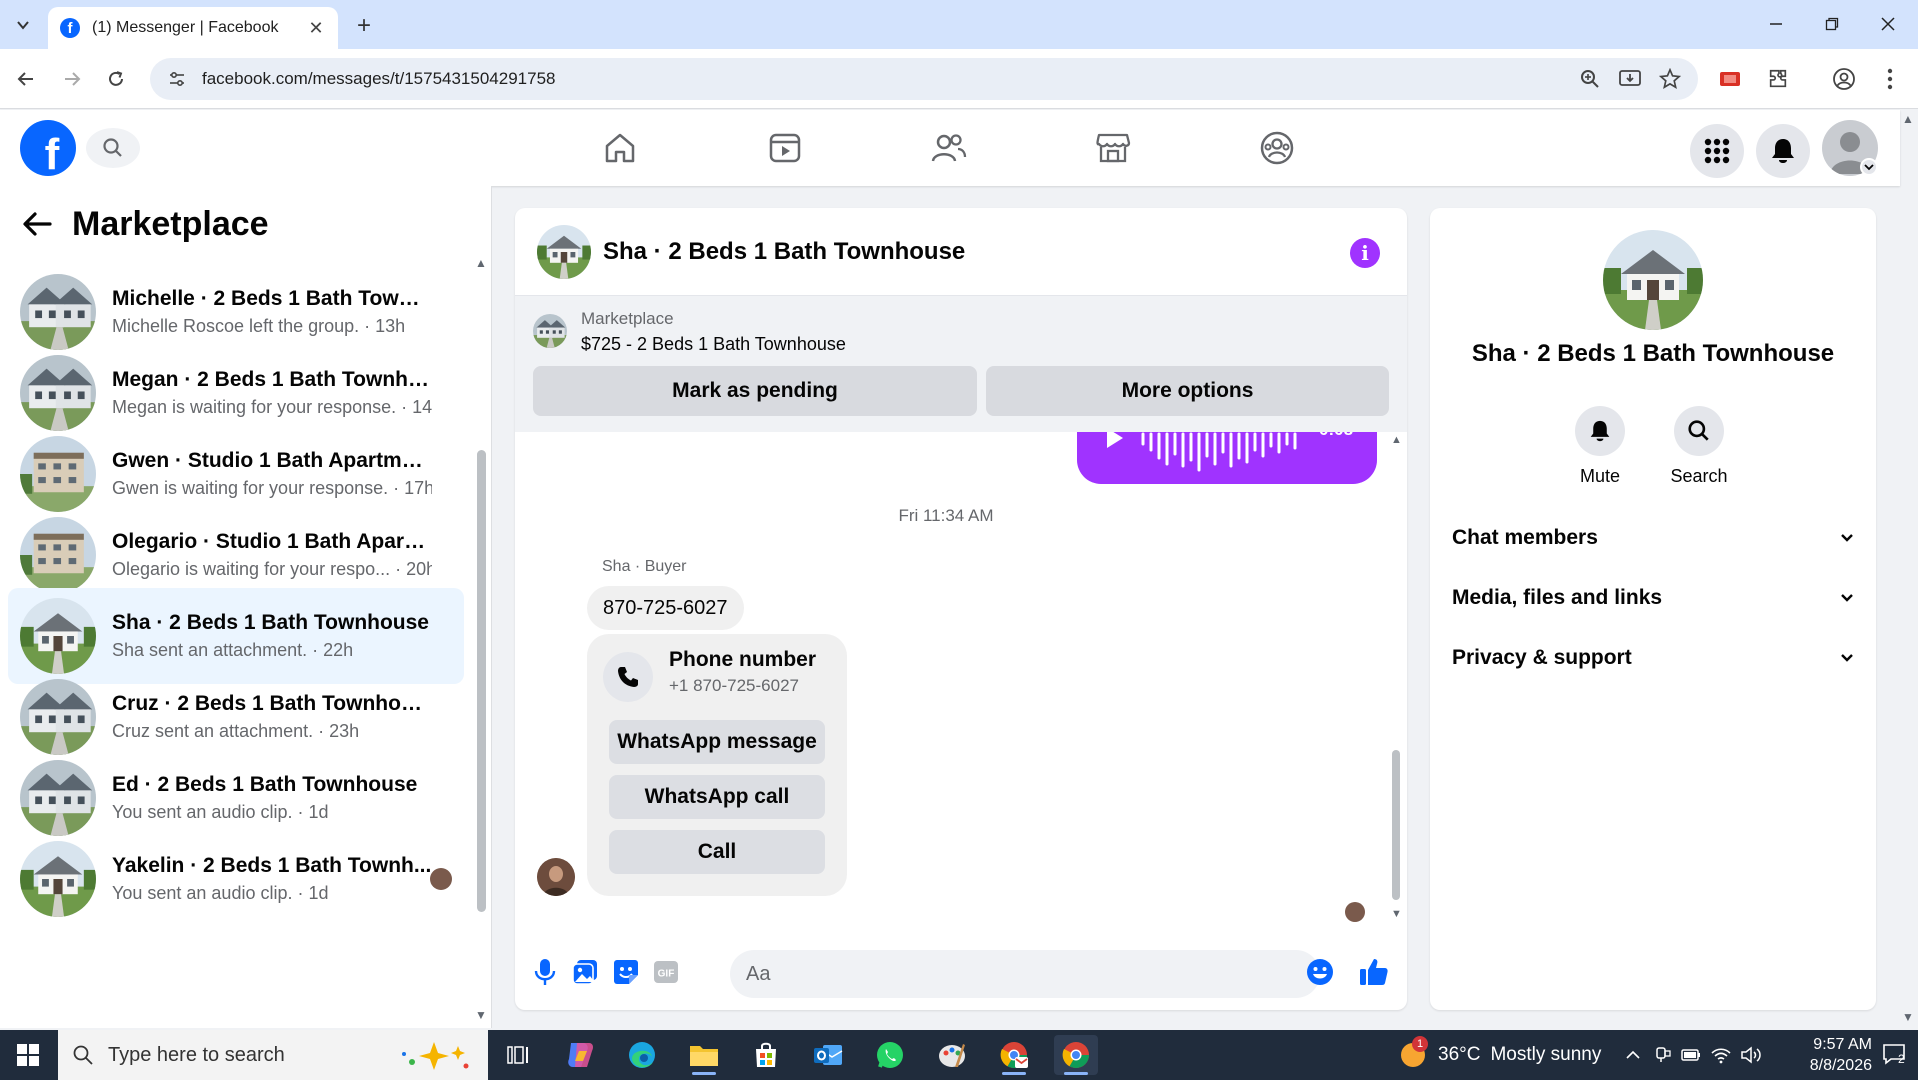  What do you see at coordinates (890, 1055) in the screenshot?
I see `whatsapp-app-icon` at bounding box center [890, 1055].